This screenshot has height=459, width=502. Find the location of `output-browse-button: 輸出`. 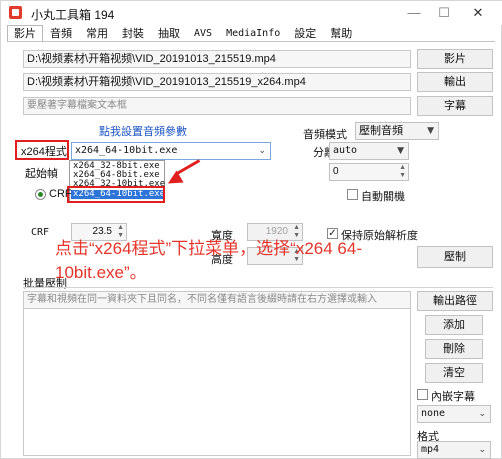

output-browse-button: 輸出 is located at coordinates (455, 82).